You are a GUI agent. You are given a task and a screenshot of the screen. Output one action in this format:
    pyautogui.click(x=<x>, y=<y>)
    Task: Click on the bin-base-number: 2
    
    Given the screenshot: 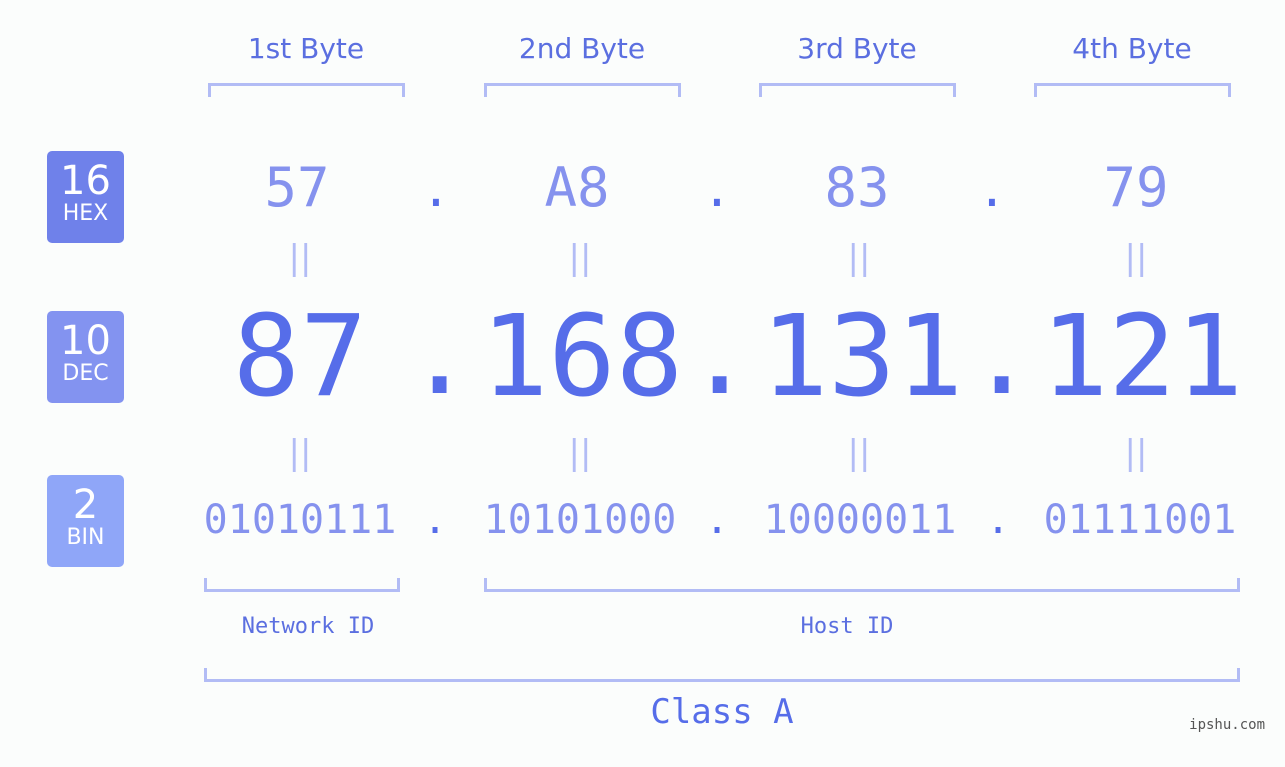 What is the action you would take?
    pyautogui.click(x=85, y=505)
    